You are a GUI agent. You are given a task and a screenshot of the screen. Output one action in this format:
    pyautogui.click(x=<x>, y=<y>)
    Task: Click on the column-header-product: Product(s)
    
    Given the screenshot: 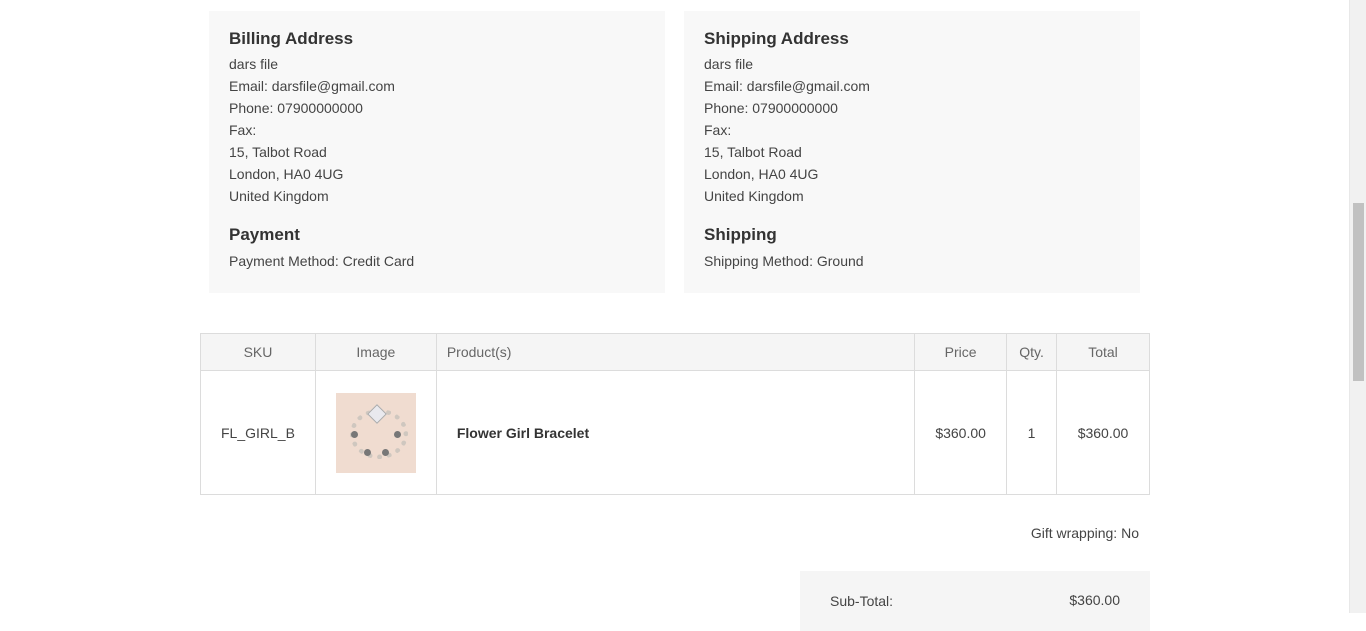 What is the action you would take?
    pyautogui.click(x=675, y=352)
    